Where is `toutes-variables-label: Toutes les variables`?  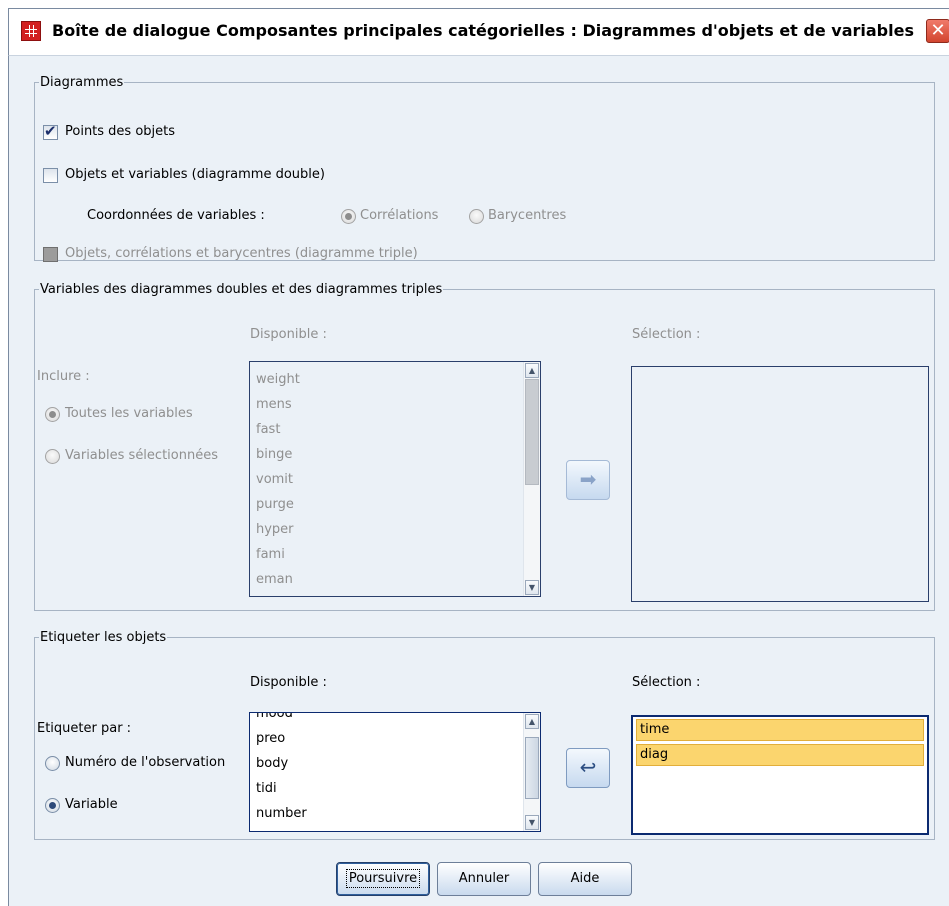 toutes-variables-label: Toutes les variables is located at coordinates (129, 413).